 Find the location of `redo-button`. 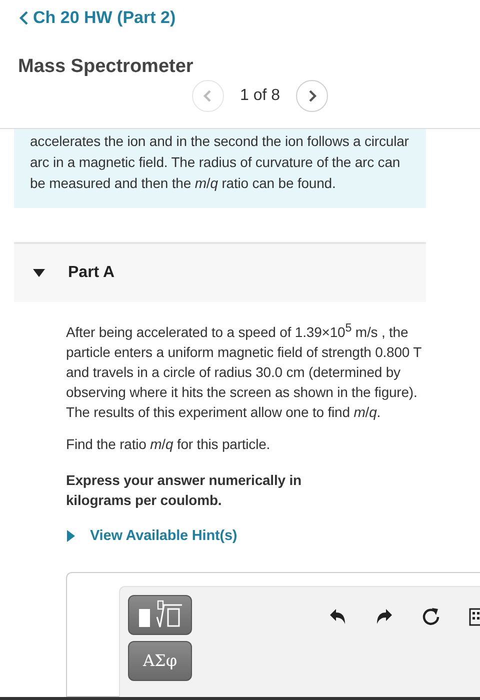

redo-button is located at coordinates (384, 617).